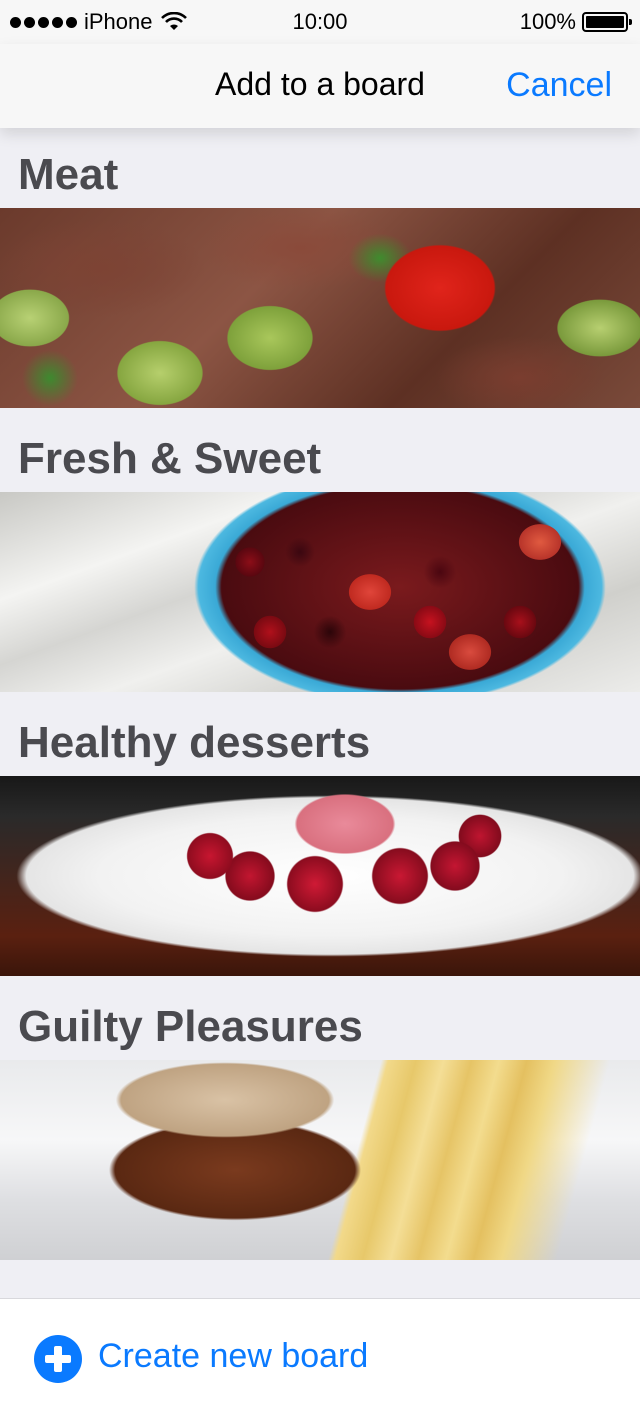 This screenshot has width=640, height=1416. Describe the element at coordinates (194, 742) in the screenshot. I see `board-title: Healthy desserts` at that location.